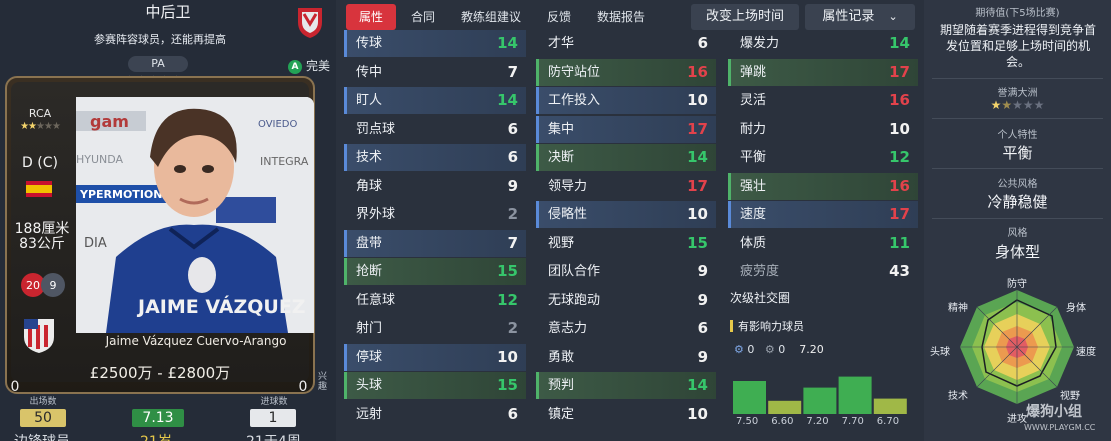  I want to click on attribute-row: 侵略性 10, so click(626, 214).